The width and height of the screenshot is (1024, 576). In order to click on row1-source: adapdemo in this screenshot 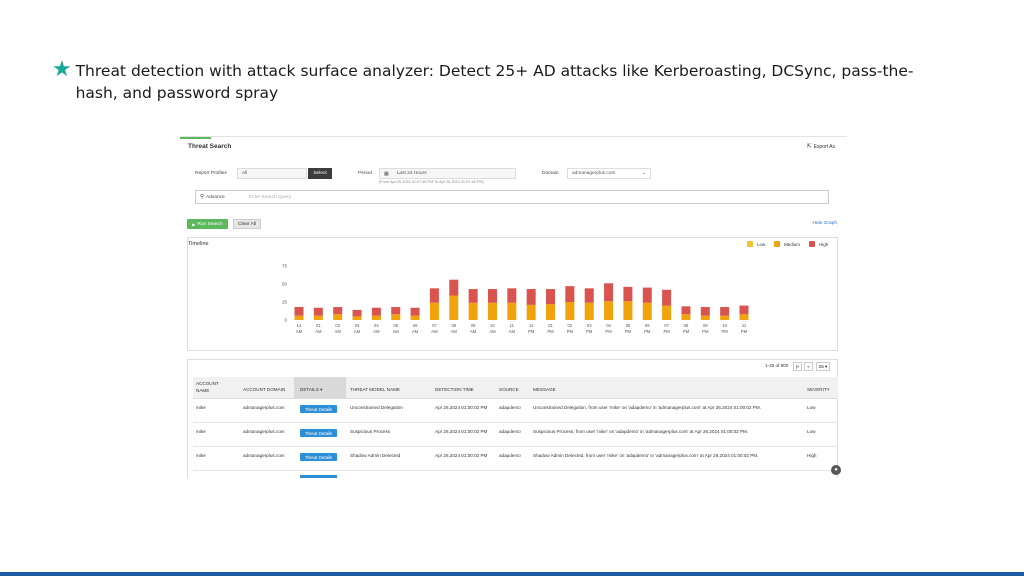, I will do `click(510, 407)`.